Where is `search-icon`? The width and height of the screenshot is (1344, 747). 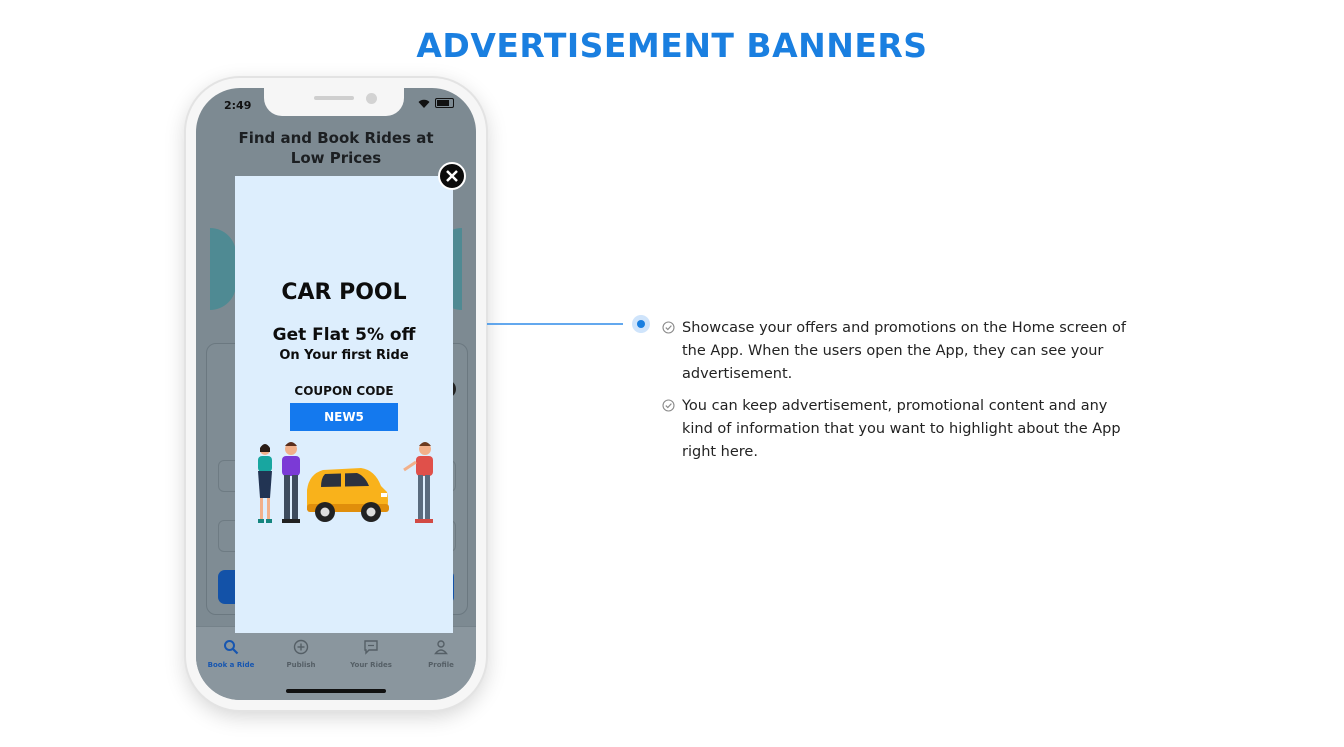 search-icon is located at coordinates (231, 647).